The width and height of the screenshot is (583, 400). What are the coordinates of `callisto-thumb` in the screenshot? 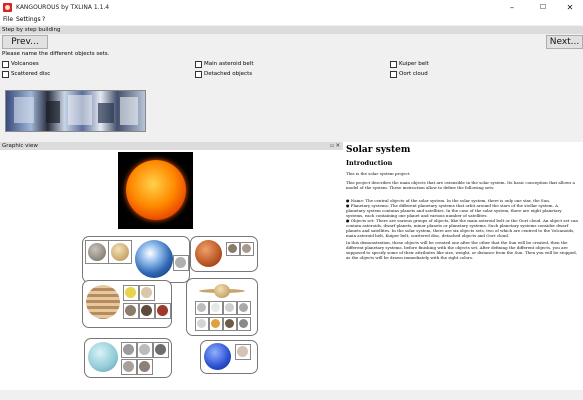 It's located at (147, 311).